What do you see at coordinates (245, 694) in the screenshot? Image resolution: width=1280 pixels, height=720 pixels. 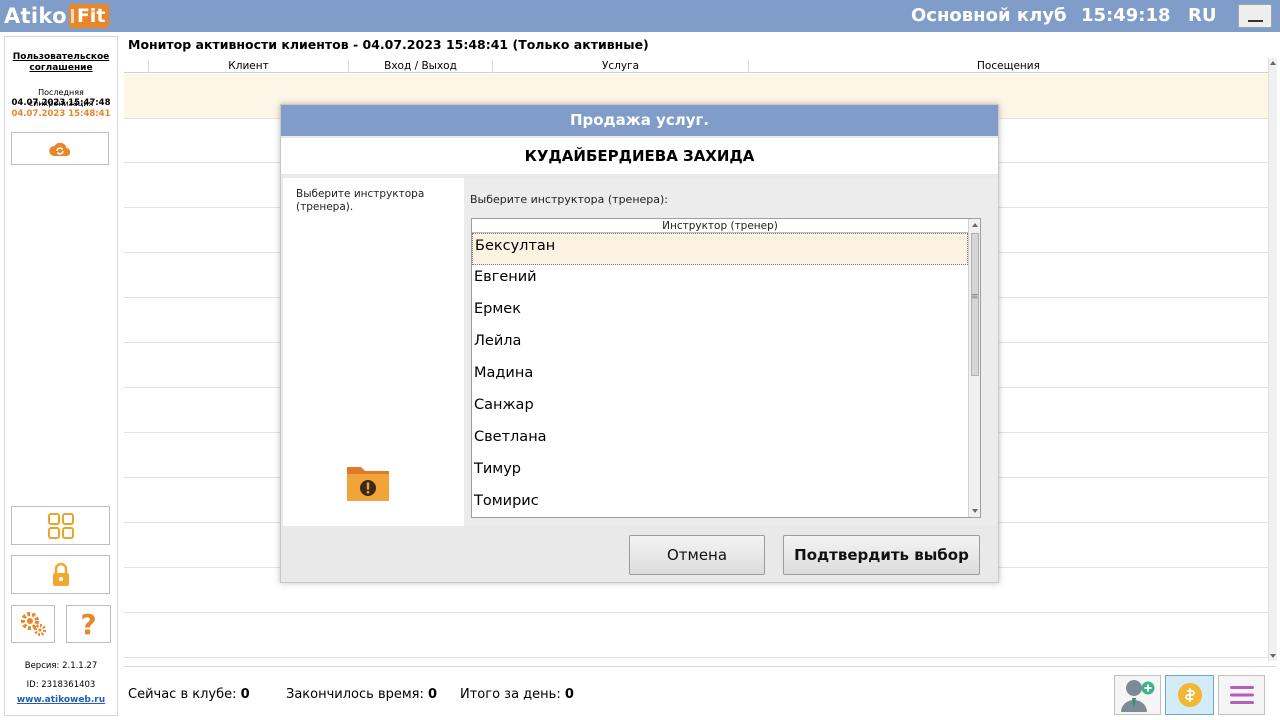 I see `in-club-value: 0` at bounding box center [245, 694].